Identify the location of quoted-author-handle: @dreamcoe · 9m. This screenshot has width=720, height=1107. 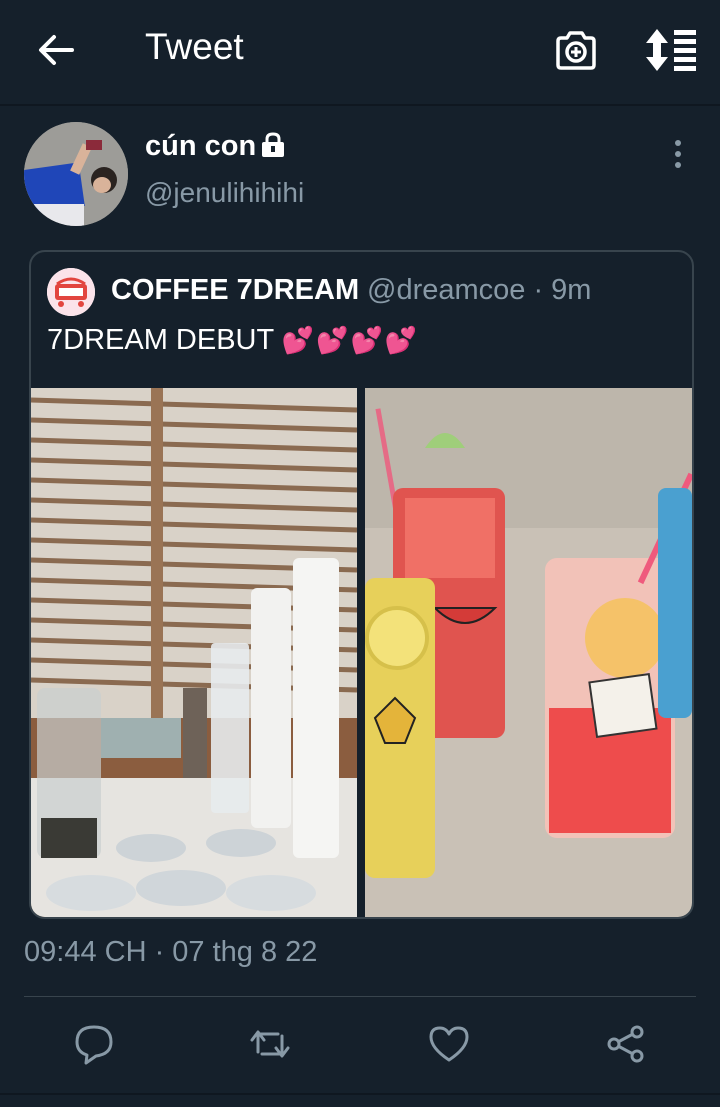
(479, 290).